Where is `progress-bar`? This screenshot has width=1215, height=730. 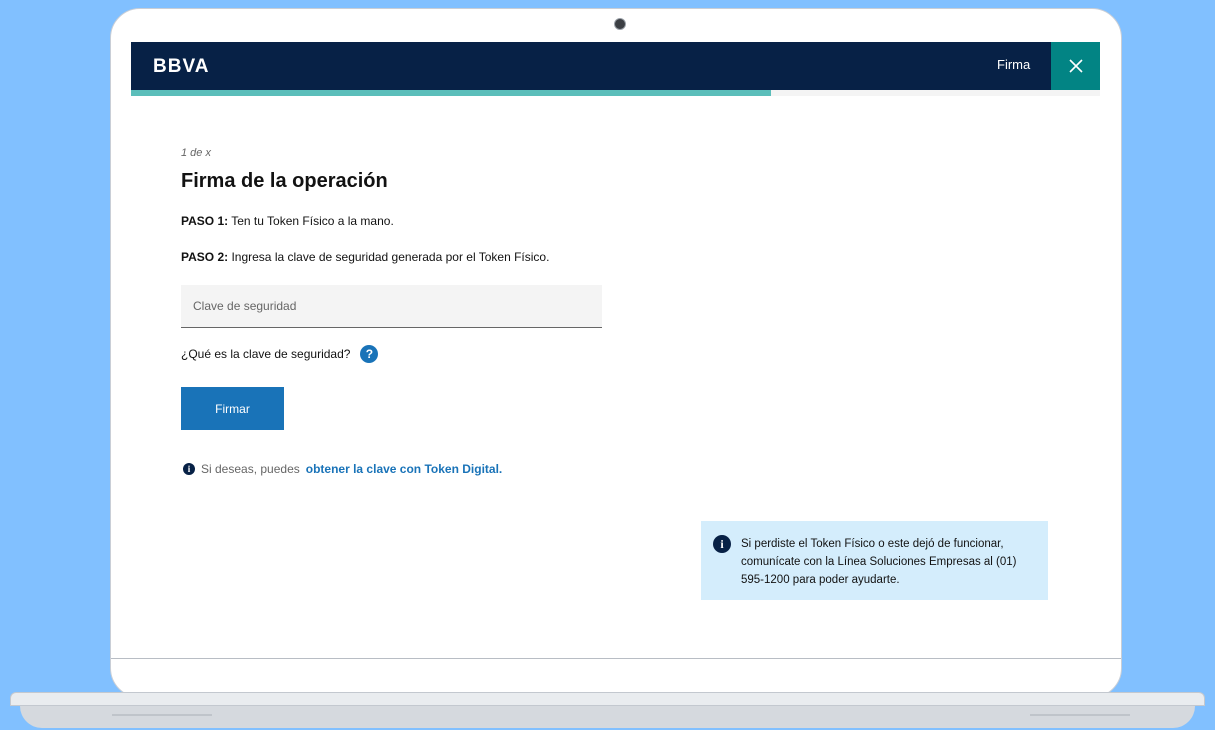 progress-bar is located at coordinates (615, 93).